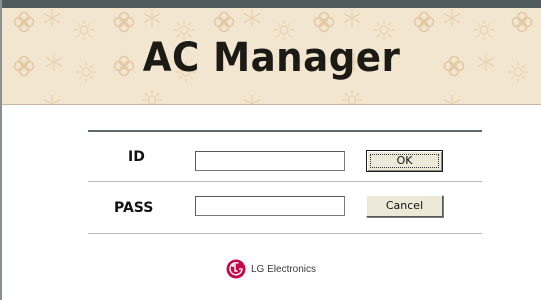 This screenshot has width=541, height=300. I want to click on app-title: AC Manager, so click(271, 58).